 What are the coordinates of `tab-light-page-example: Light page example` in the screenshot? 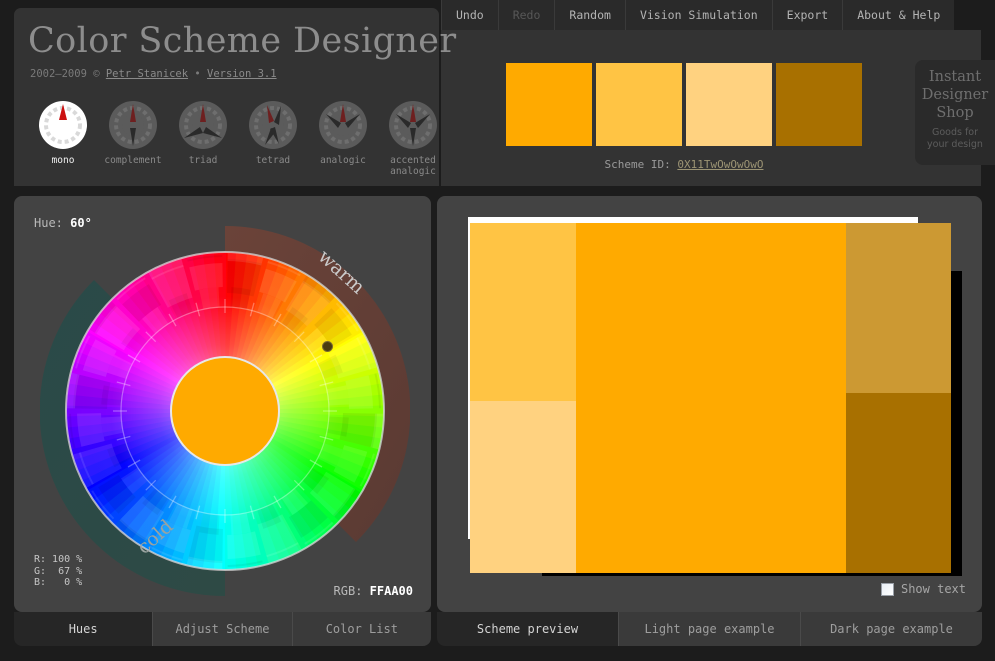 It's located at (710, 629).